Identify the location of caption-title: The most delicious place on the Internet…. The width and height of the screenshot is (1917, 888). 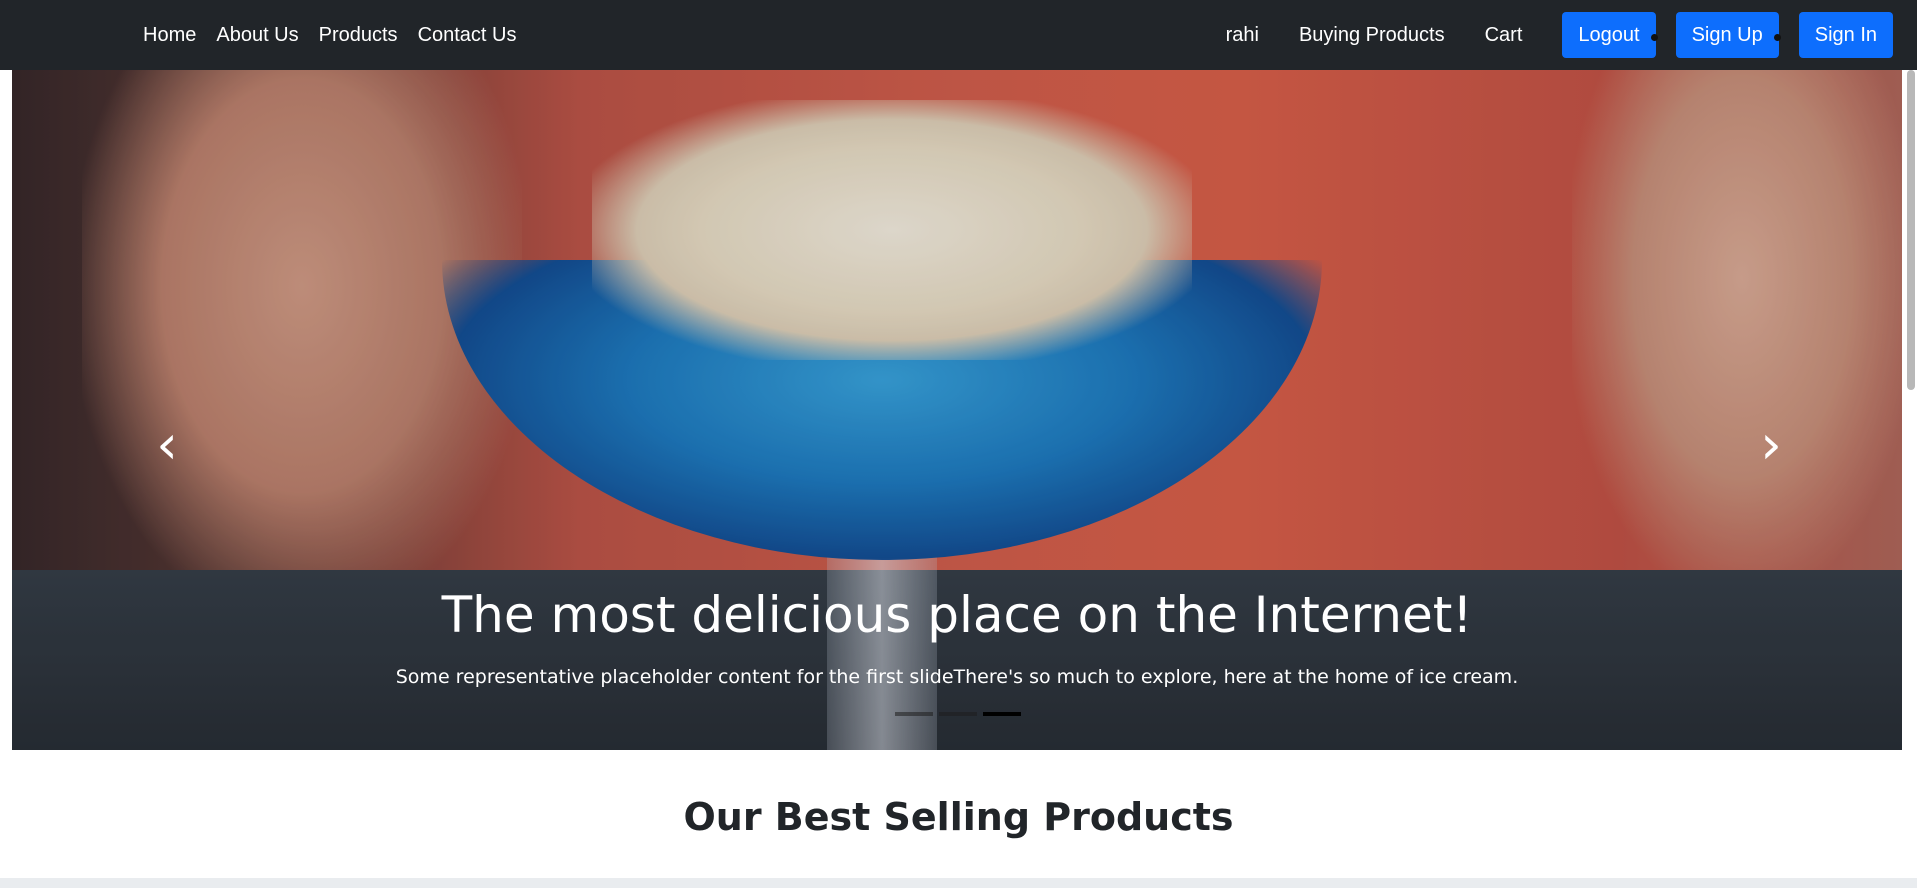
(957, 615).